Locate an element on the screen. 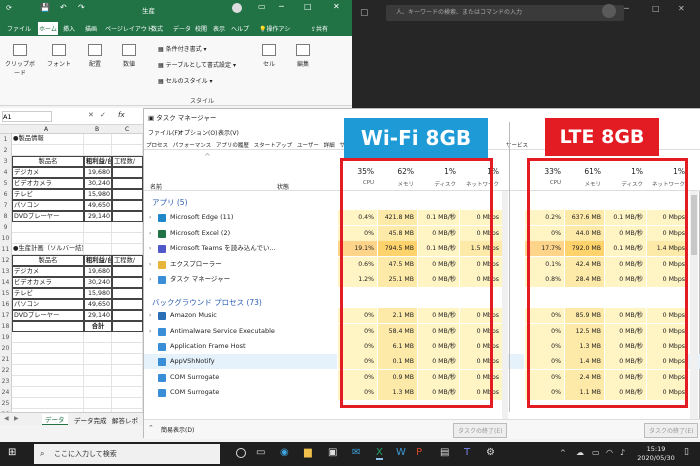 Image resolution: width=700 pixels, height=466 pixels. cell-b: 合計 is located at coordinates (98, 326).